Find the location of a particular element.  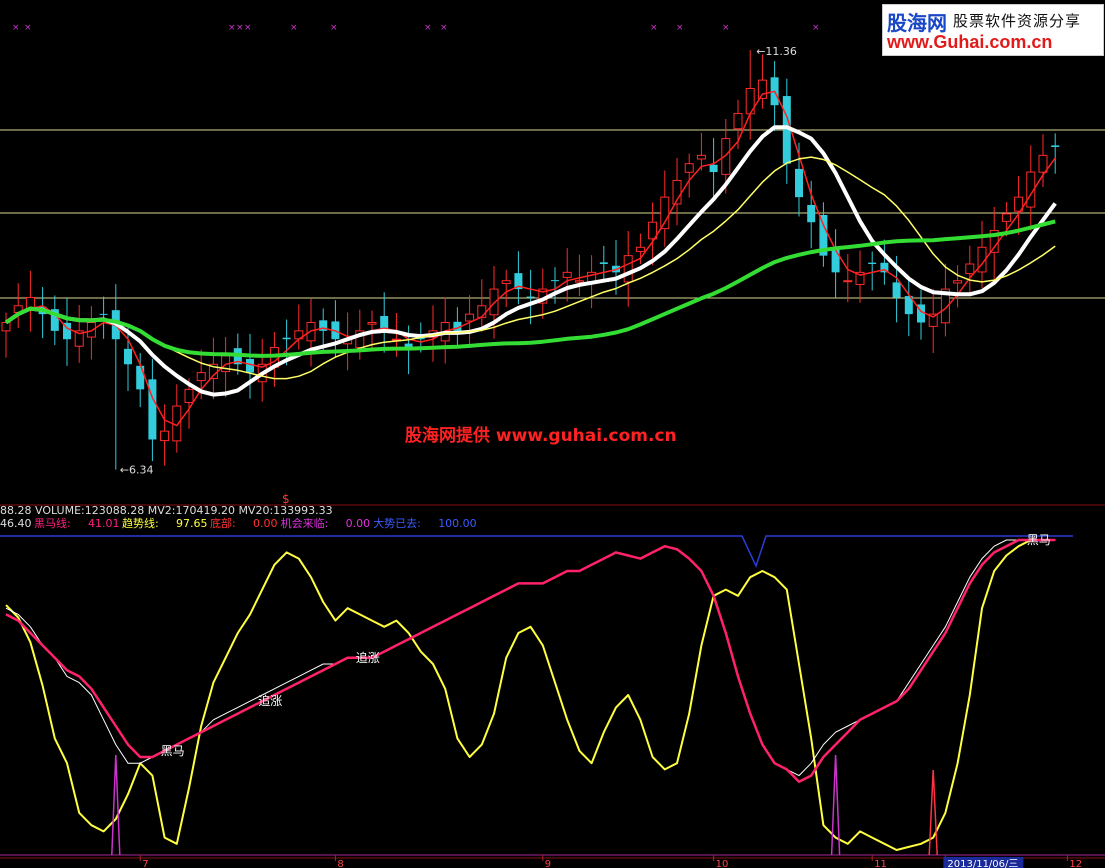

header-item: 底部: is located at coordinates (223, 523).